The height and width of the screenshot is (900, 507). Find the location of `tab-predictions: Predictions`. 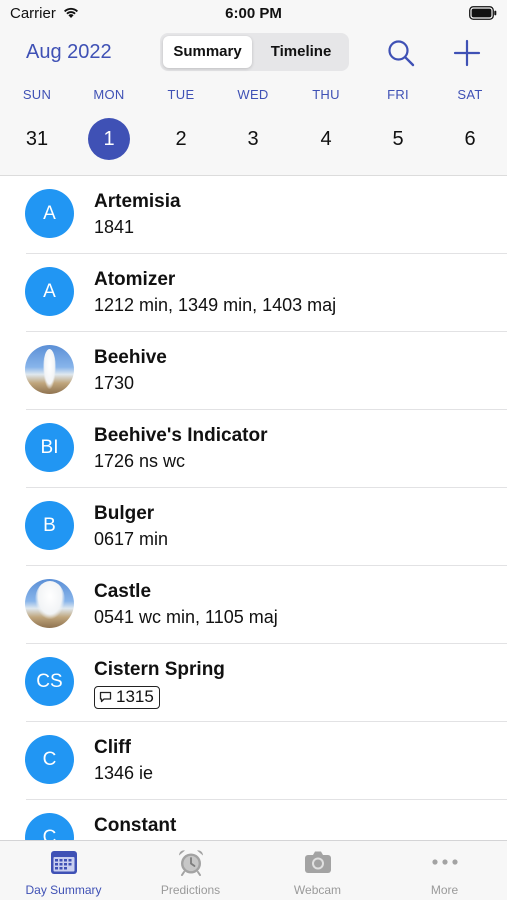

tab-predictions: Predictions is located at coordinates (190, 870).